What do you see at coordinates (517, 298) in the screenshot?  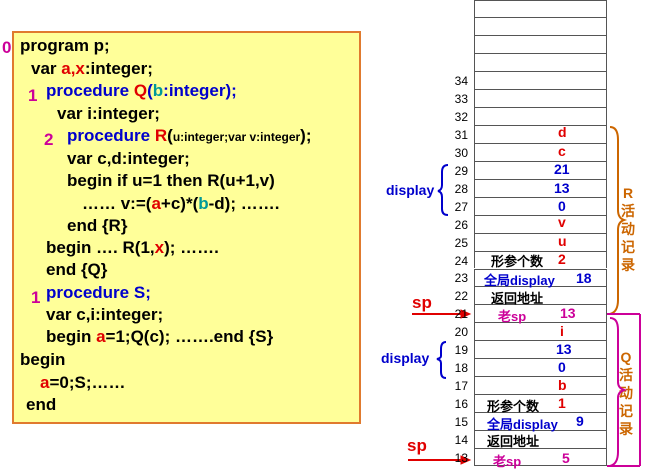 I see `cell-22-label: 返回地址` at bounding box center [517, 298].